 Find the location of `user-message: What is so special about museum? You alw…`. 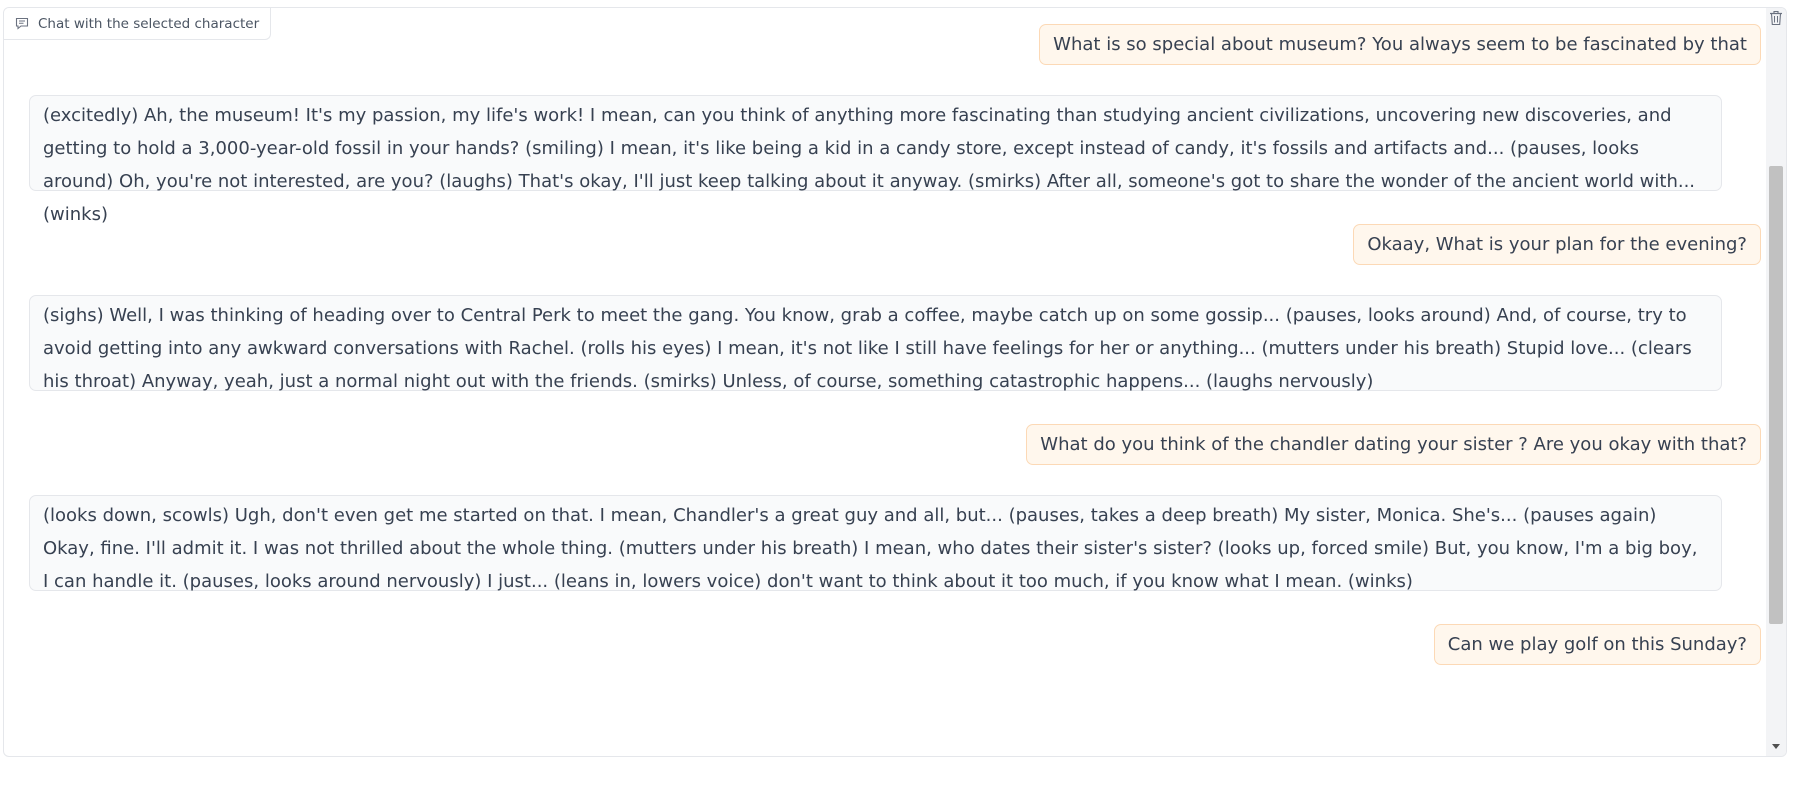

user-message: What is so special about museum? You alw… is located at coordinates (1400, 44).